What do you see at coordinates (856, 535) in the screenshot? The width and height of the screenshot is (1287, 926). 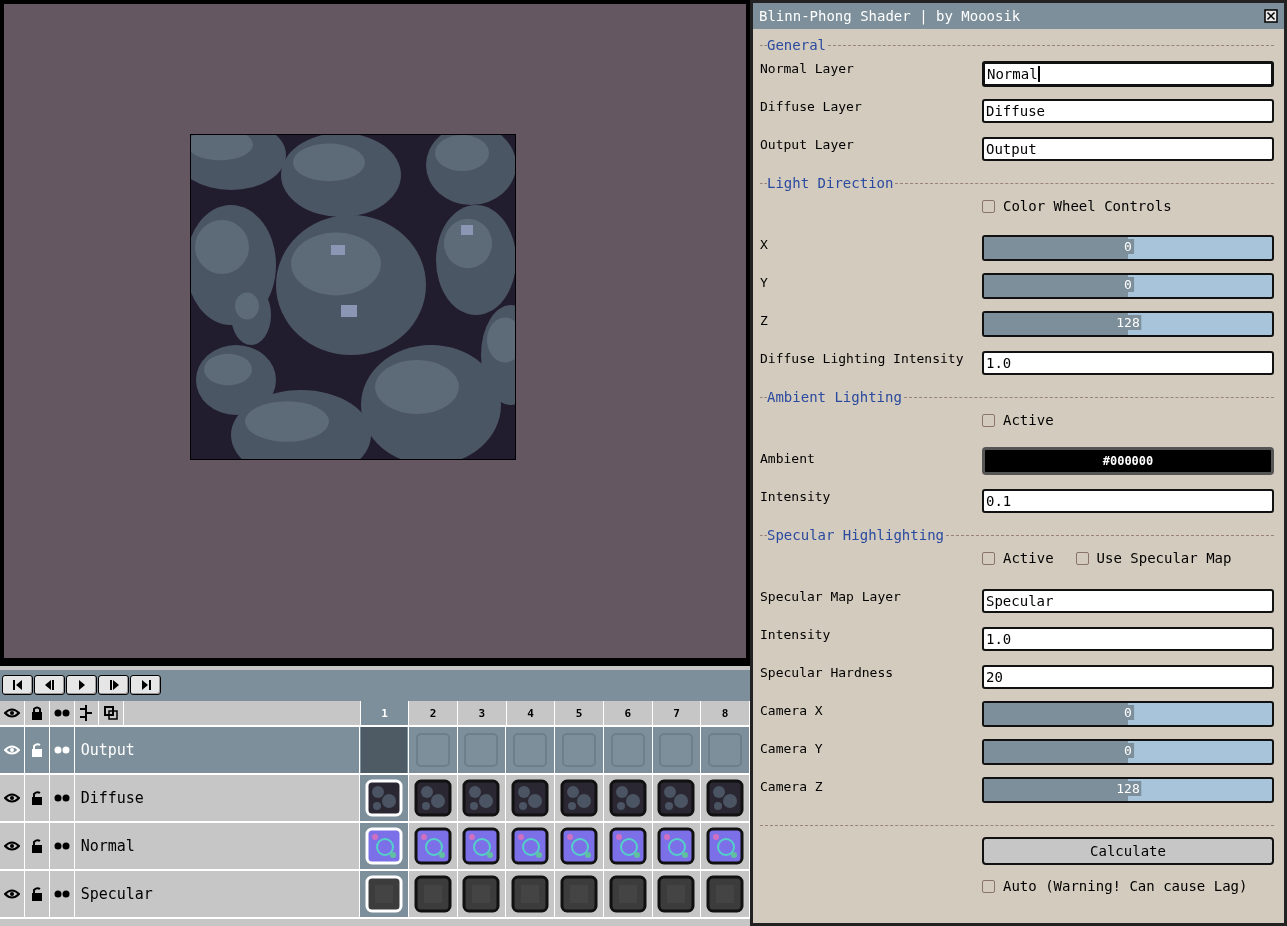 I see `section-heading: Specular Highlighting` at bounding box center [856, 535].